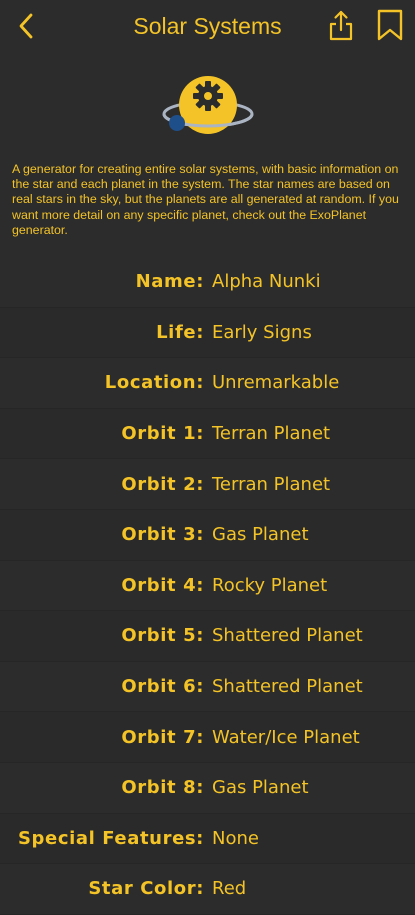  What do you see at coordinates (162, 535) in the screenshot?
I see `result-label: Orbit 3:` at bounding box center [162, 535].